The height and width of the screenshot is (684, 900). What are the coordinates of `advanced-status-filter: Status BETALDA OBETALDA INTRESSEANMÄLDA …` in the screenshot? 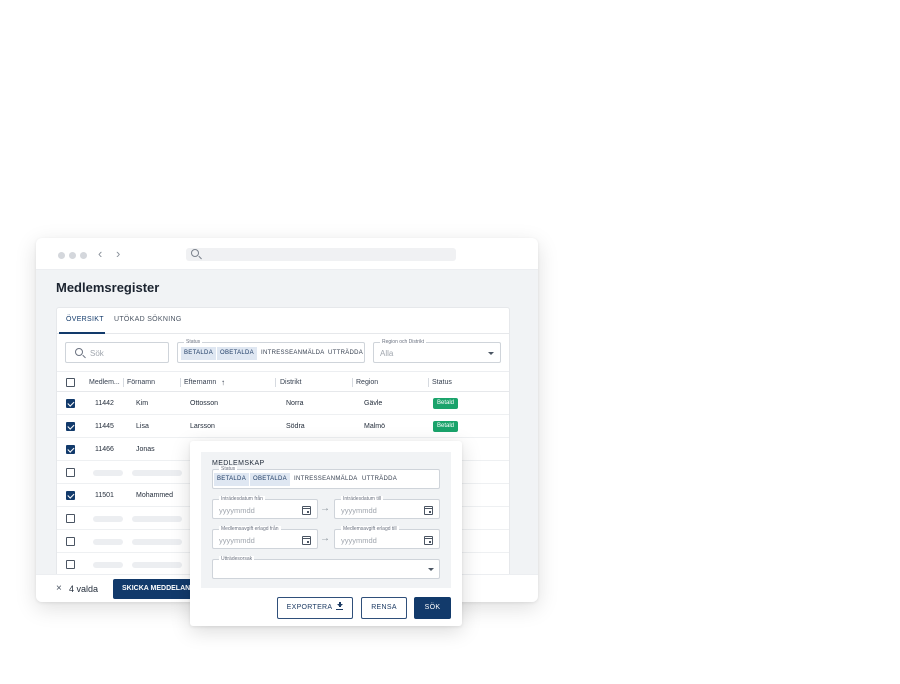 It's located at (326, 477).